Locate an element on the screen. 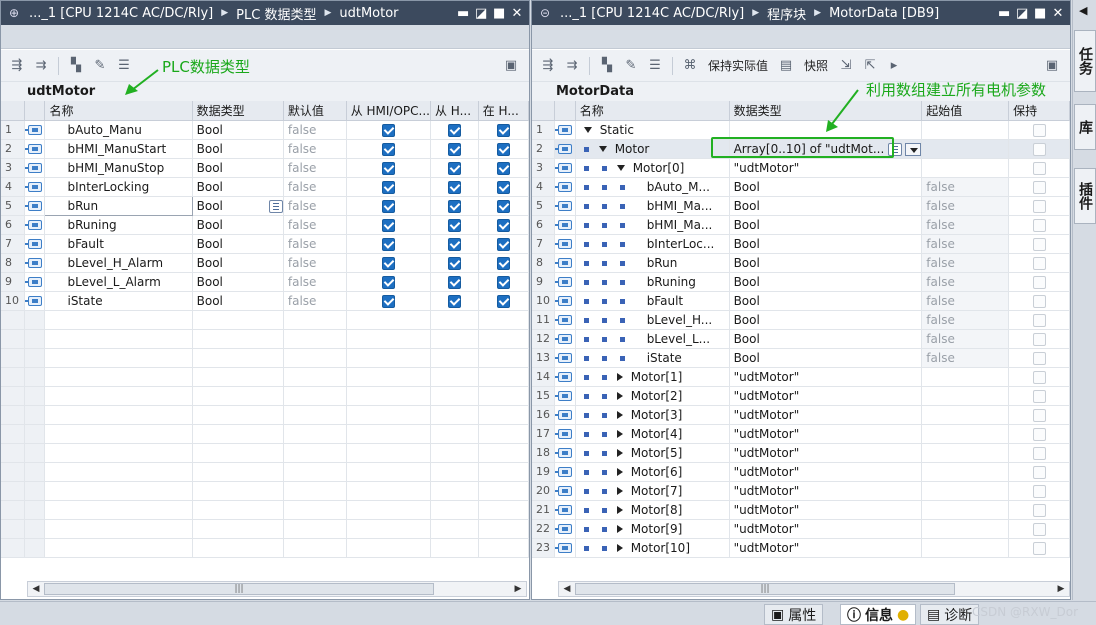 The image size is (1096, 625). type-list-icon is located at coordinates (275, 206).